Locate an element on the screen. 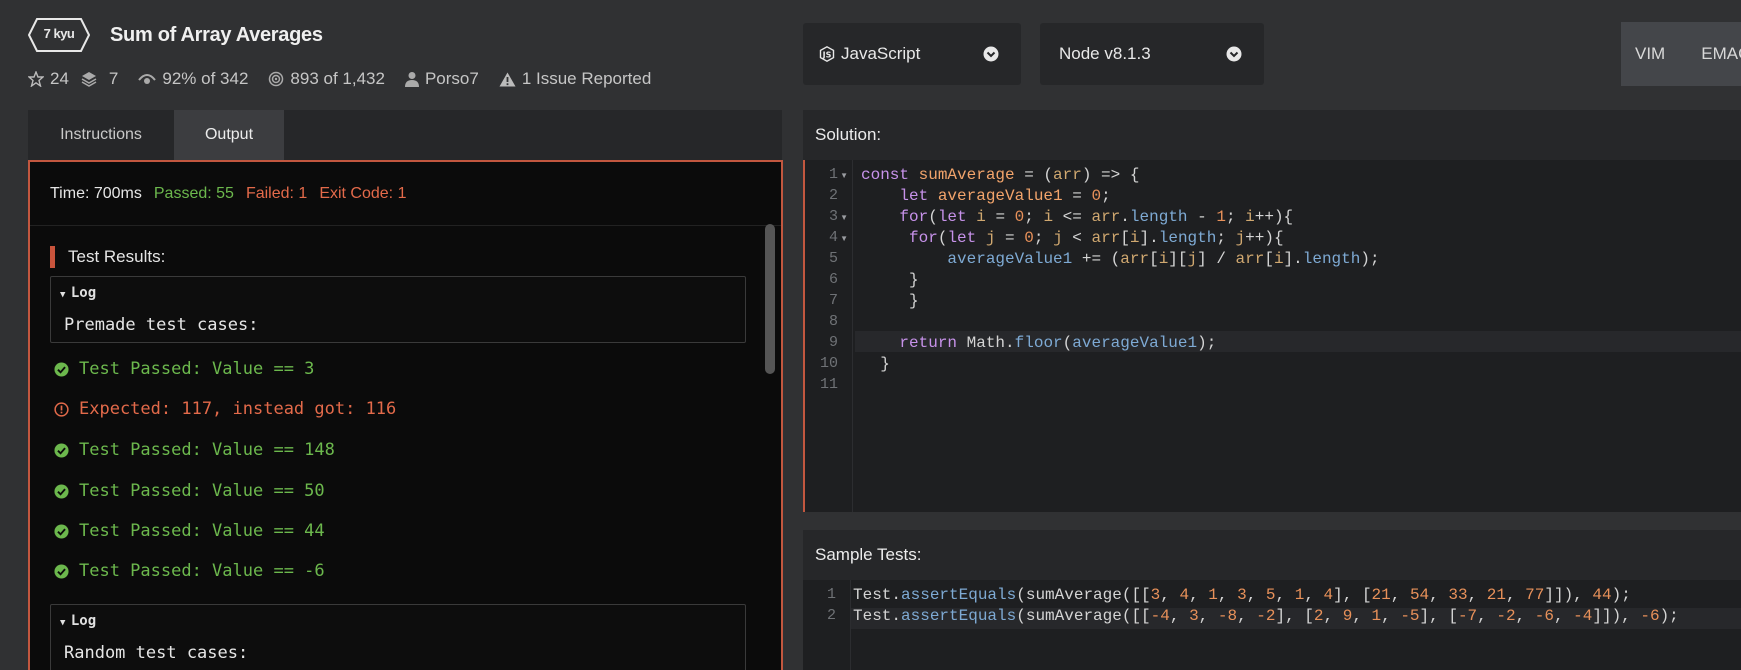  log-body: Random test cases: is located at coordinates (156, 653).